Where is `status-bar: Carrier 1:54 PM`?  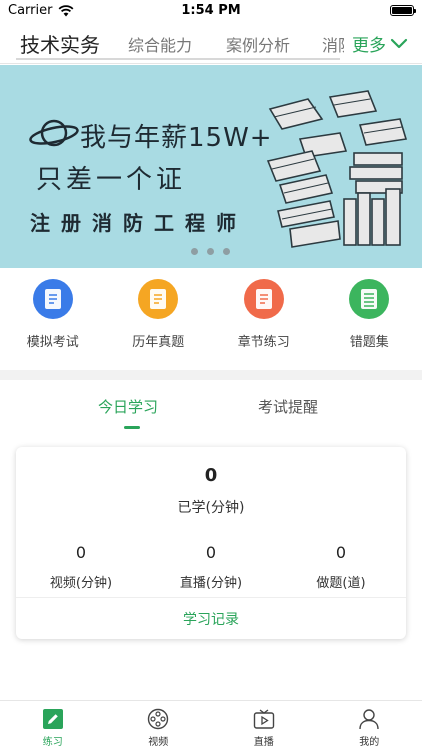
status-bar: Carrier 1:54 PM is located at coordinates (211, 11).